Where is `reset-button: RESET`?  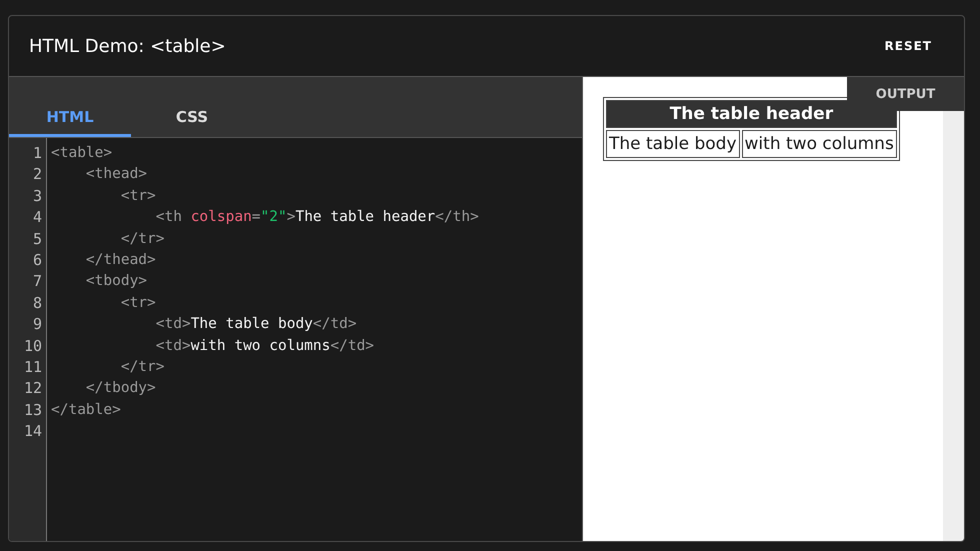 reset-button: RESET is located at coordinates (908, 46).